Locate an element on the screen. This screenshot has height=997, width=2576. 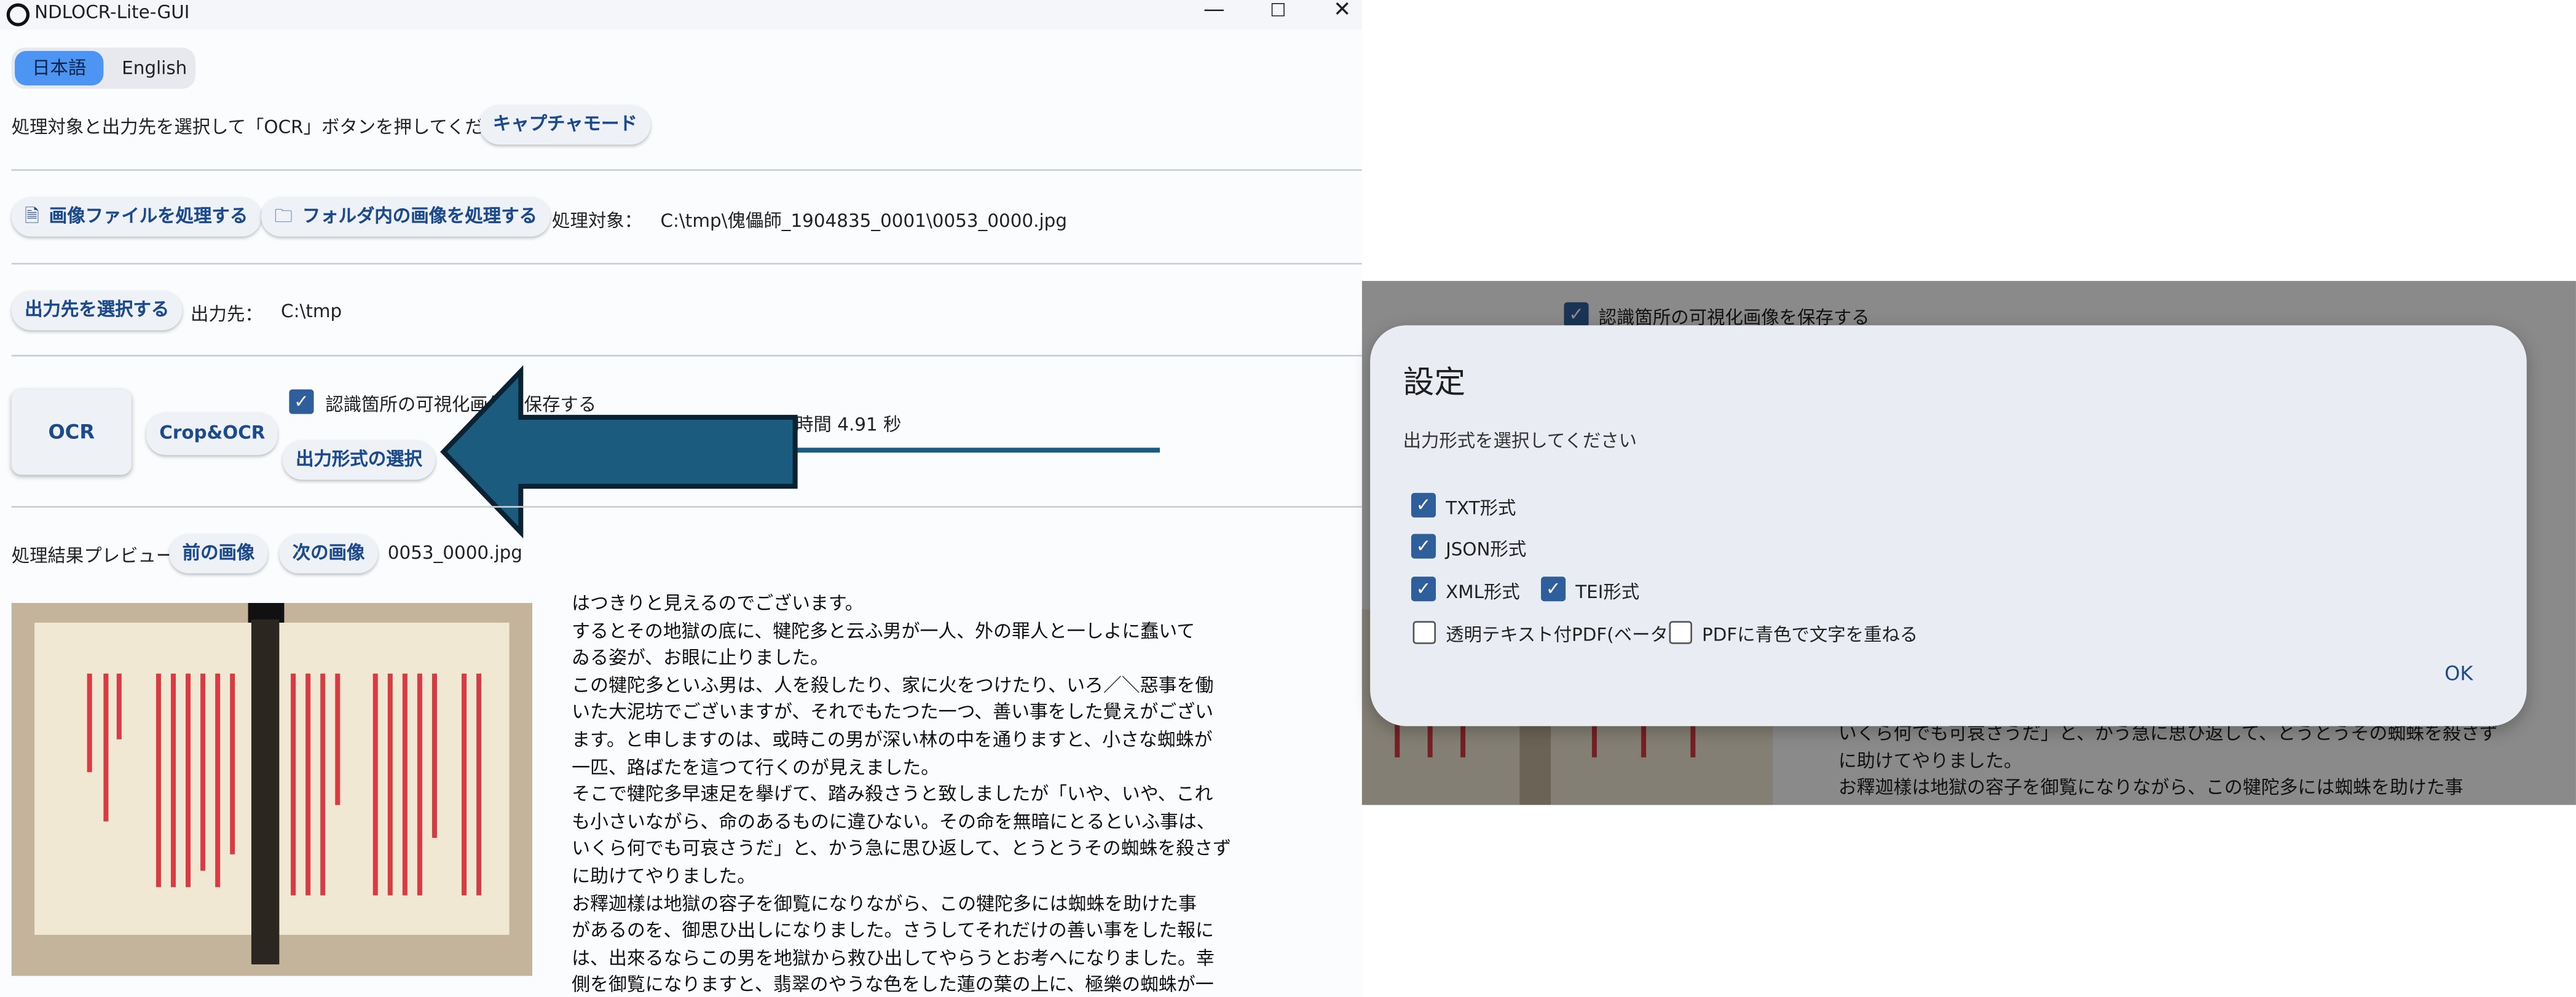
xml-format-label: XML形式 is located at coordinates (1483, 592).